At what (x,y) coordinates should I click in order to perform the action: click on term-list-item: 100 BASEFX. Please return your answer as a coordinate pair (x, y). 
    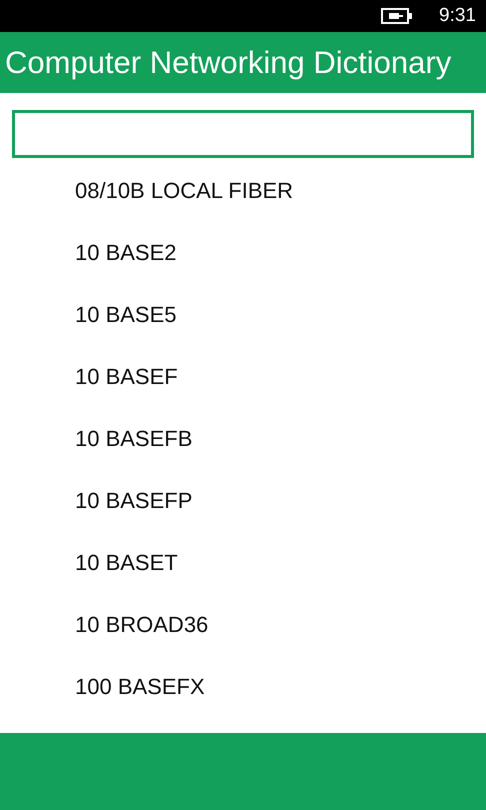
    Looking at the image, I should click on (140, 687).